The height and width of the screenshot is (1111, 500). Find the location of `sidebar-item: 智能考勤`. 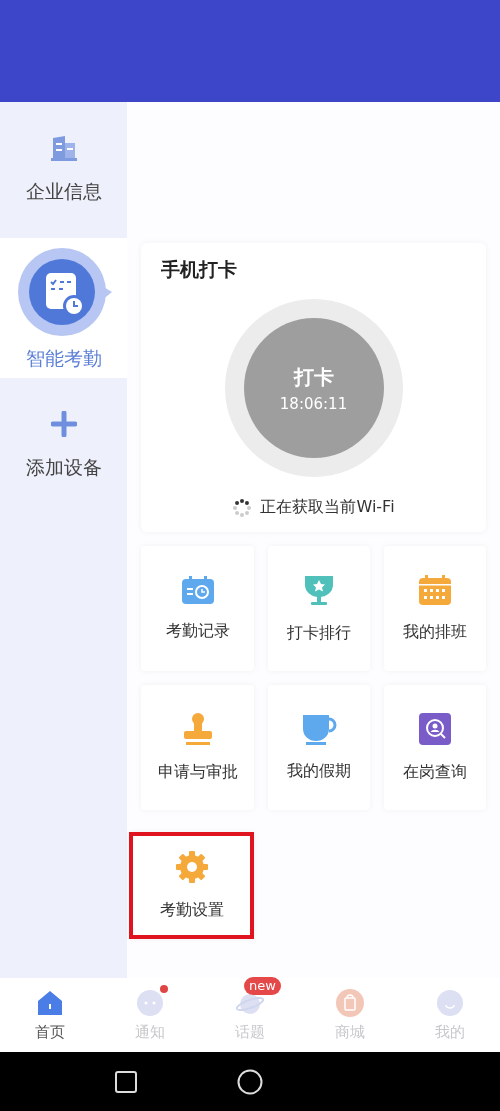

sidebar-item: 智能考勤 is located at coordinates (63, 308).